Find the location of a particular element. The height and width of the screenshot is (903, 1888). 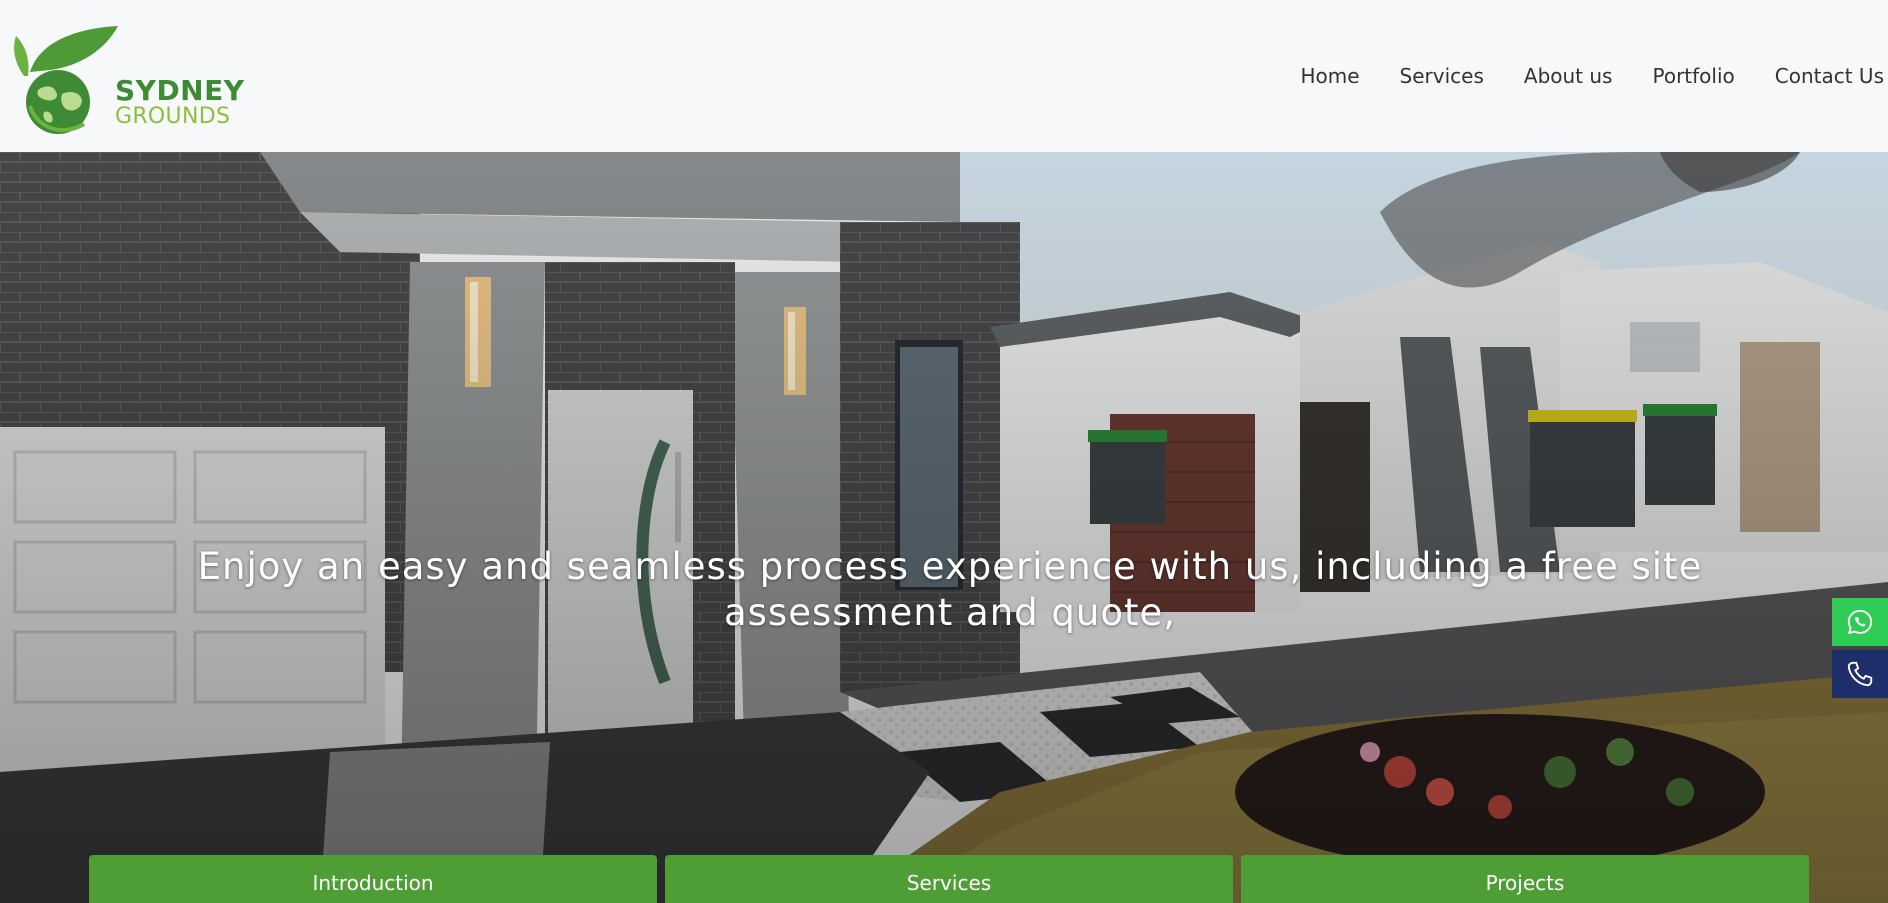

nav-contact-us: Contact Us is located at coordinates (1821, 76).